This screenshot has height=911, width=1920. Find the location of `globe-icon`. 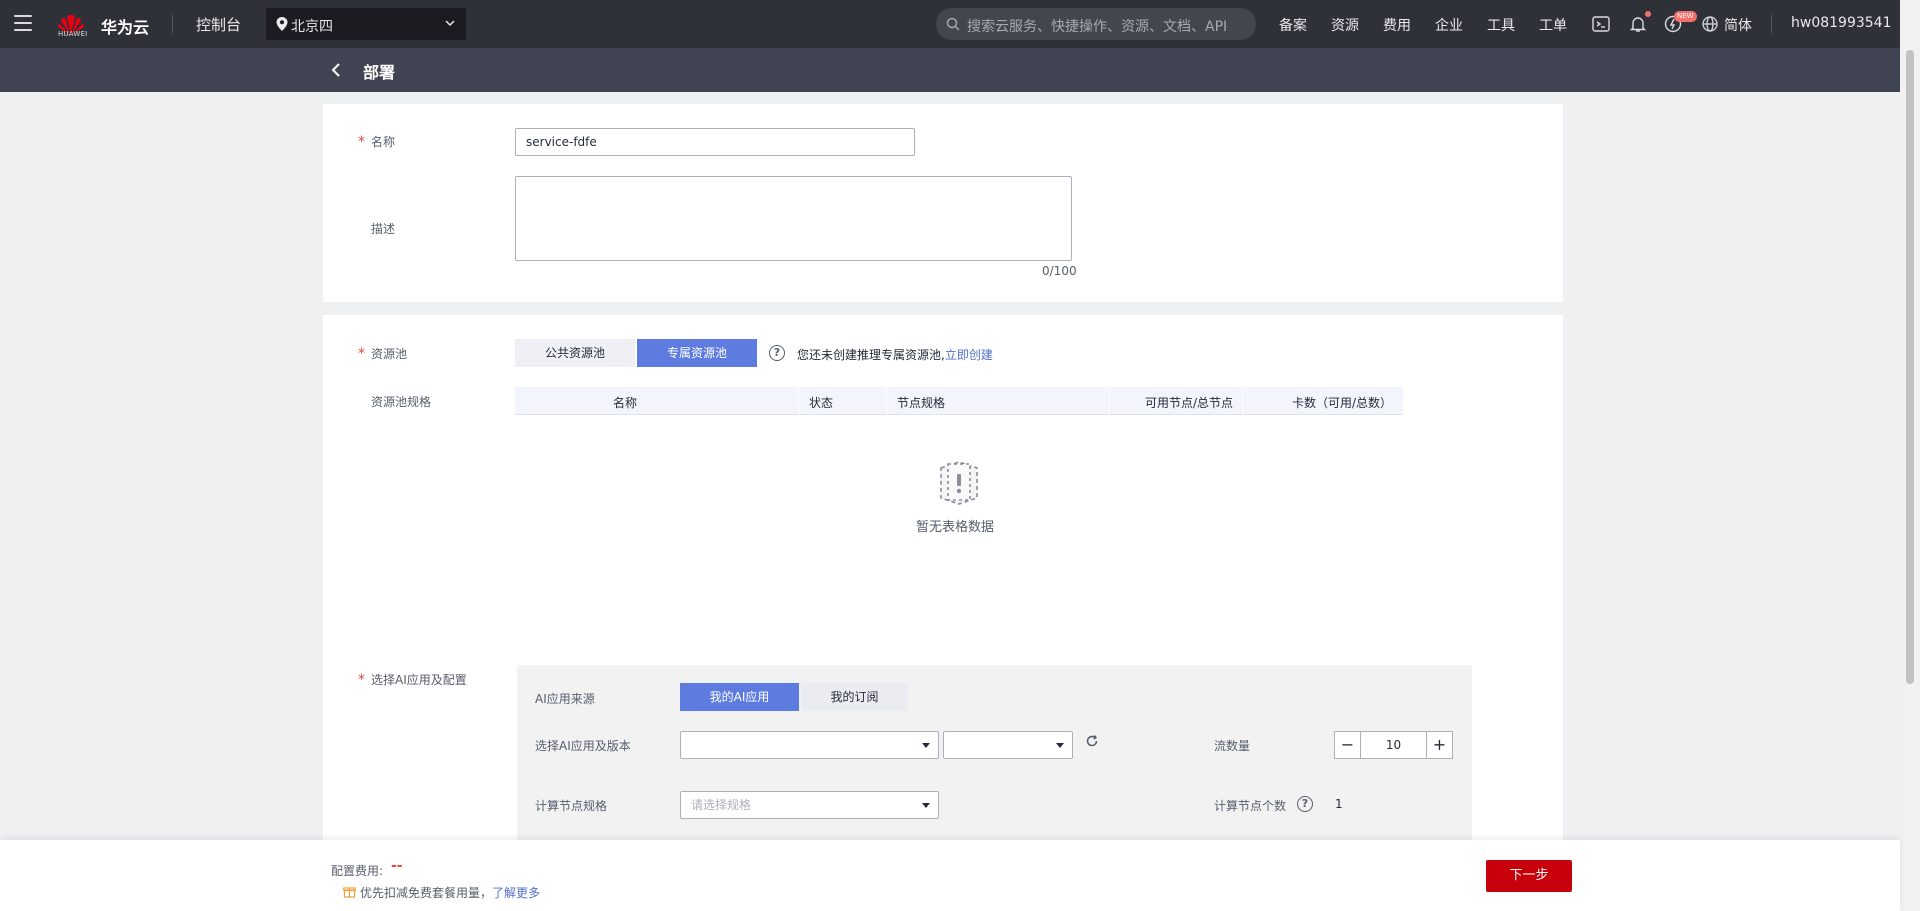

globe-icon is located at coordinates (1710, 24).